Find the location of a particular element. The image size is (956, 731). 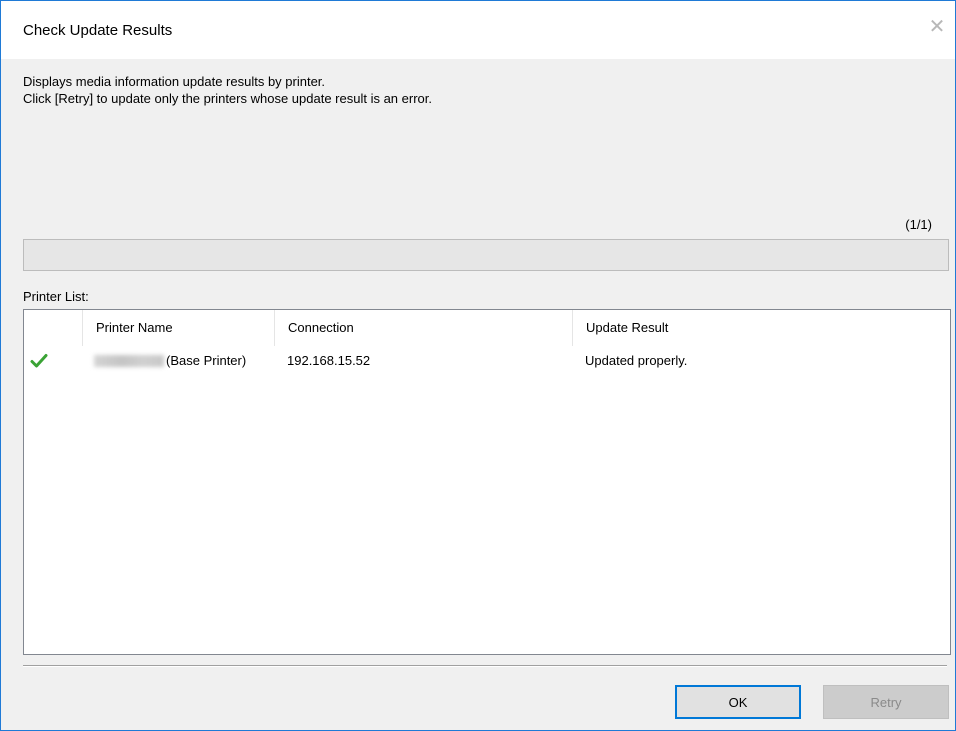

retry-button: Retry is located at coordinates (886, 702).